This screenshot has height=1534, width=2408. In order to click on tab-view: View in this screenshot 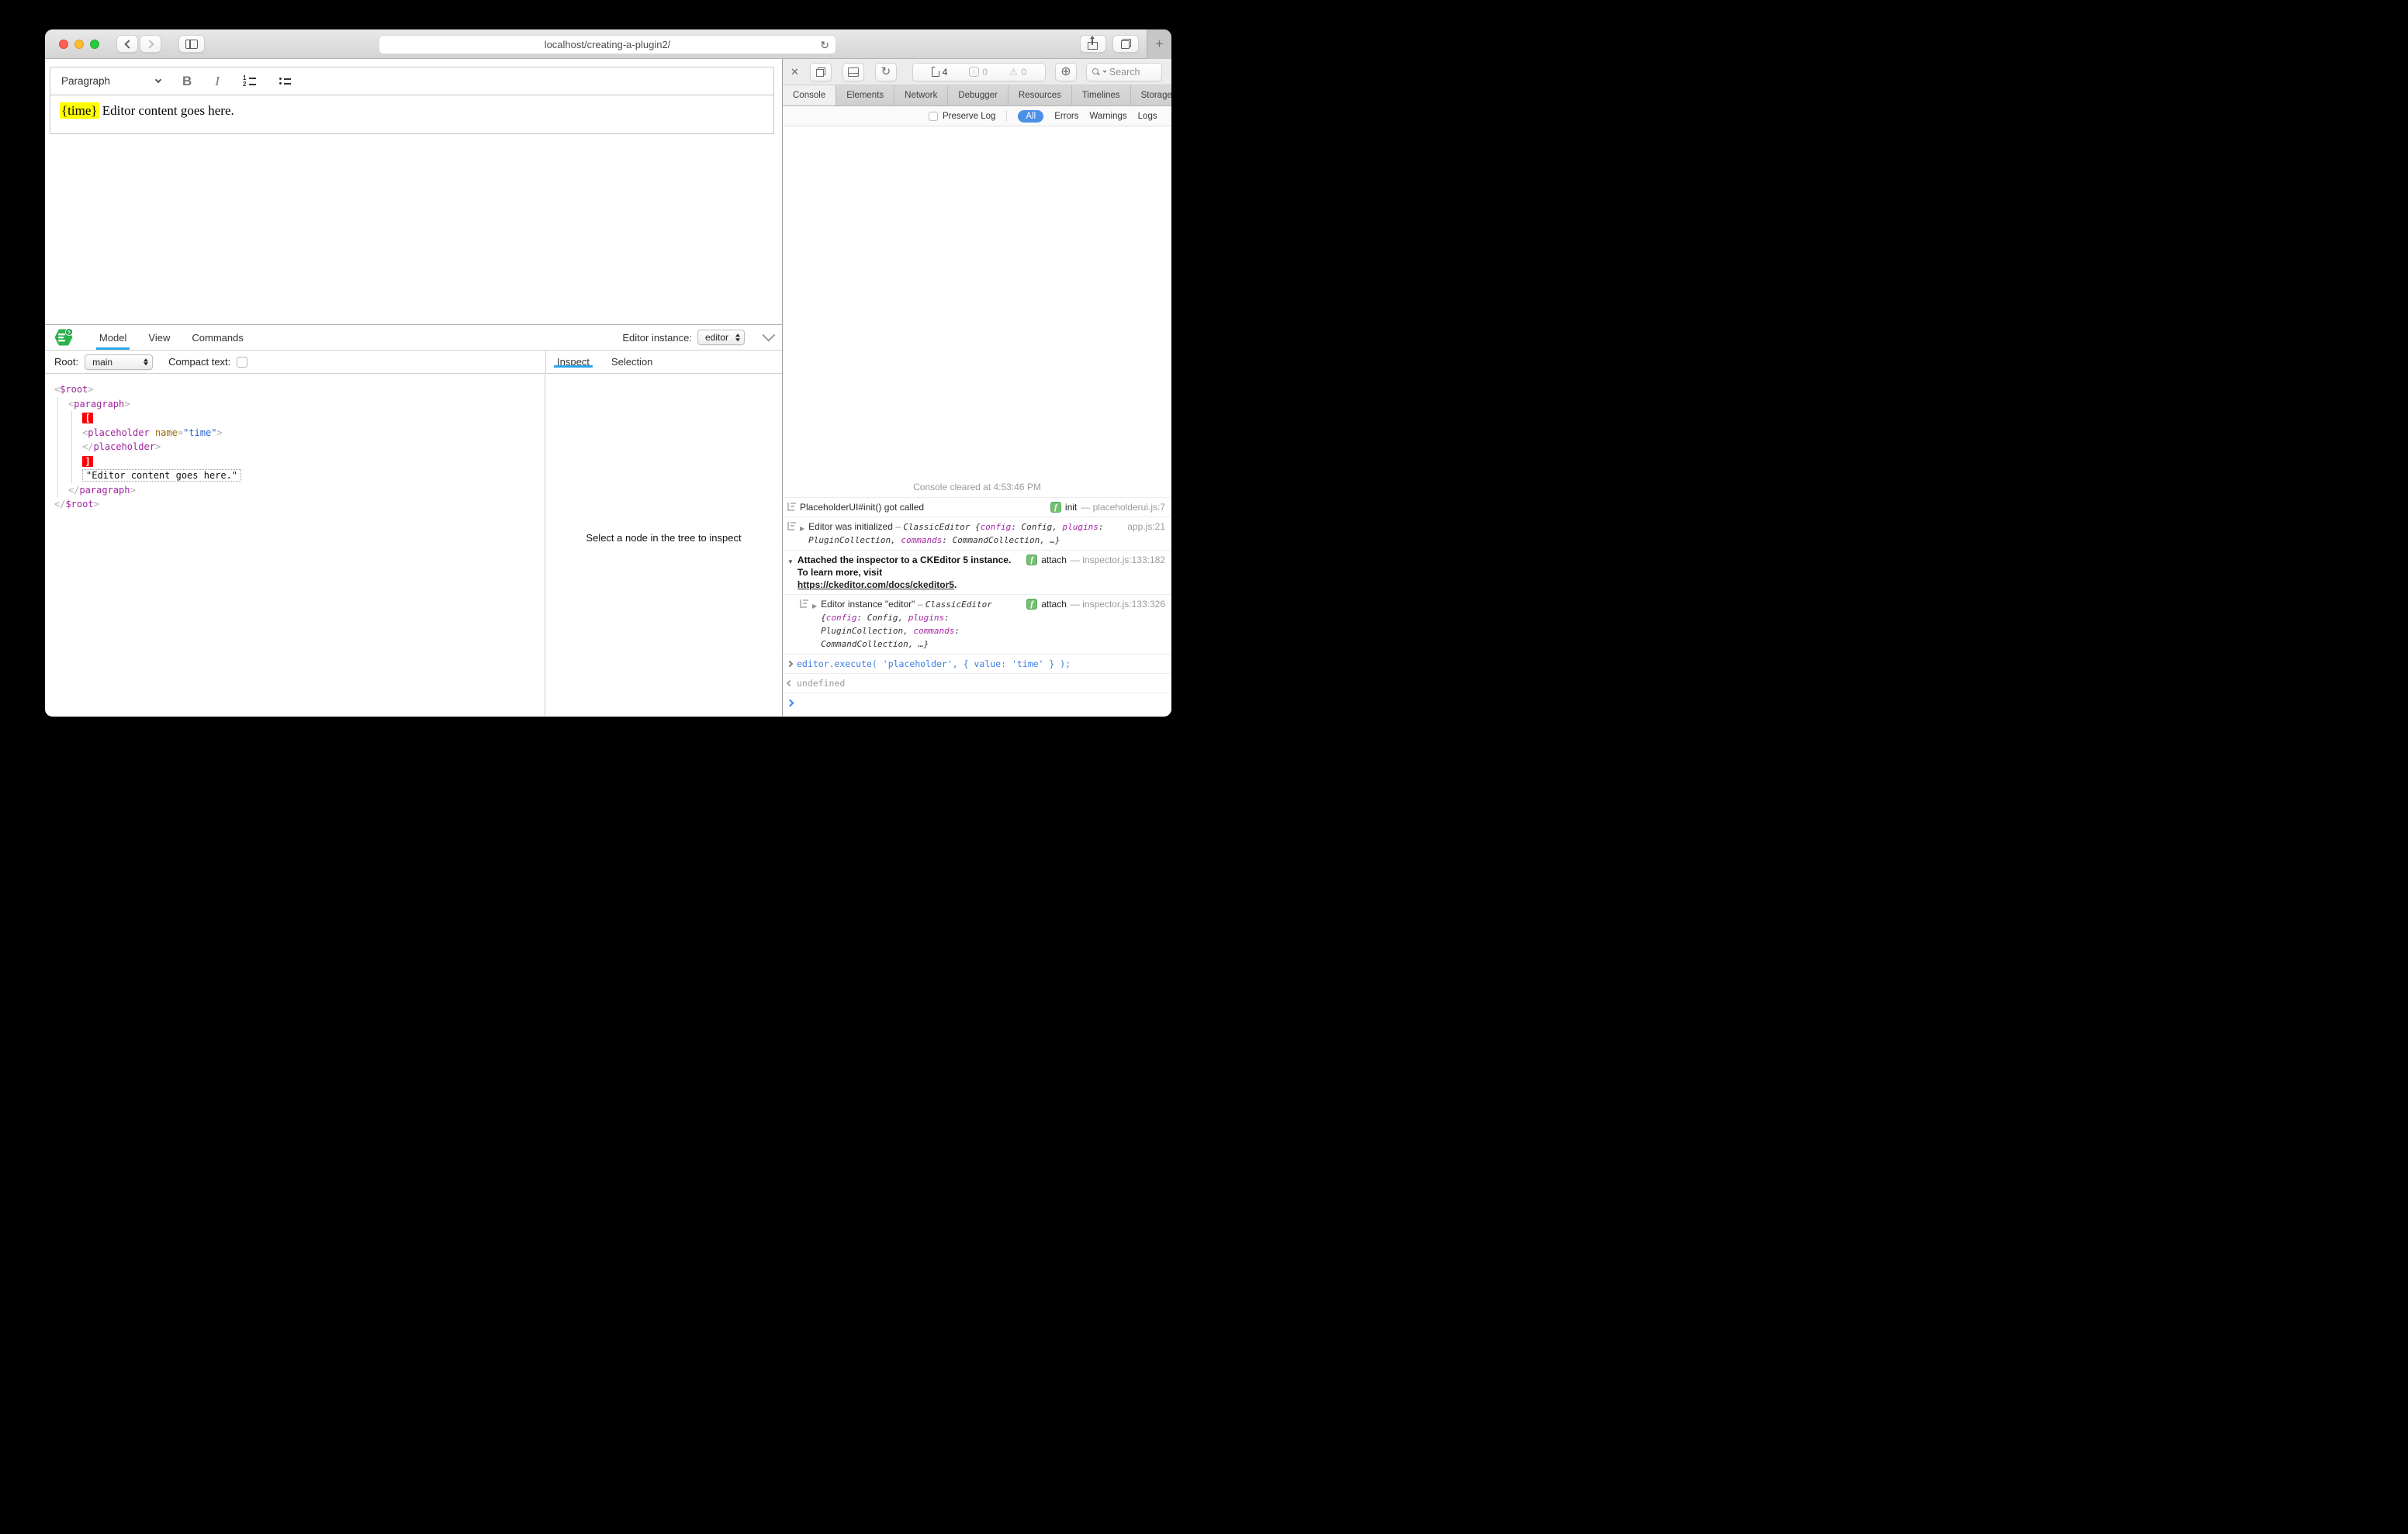, I will do `click(159, 337)`.